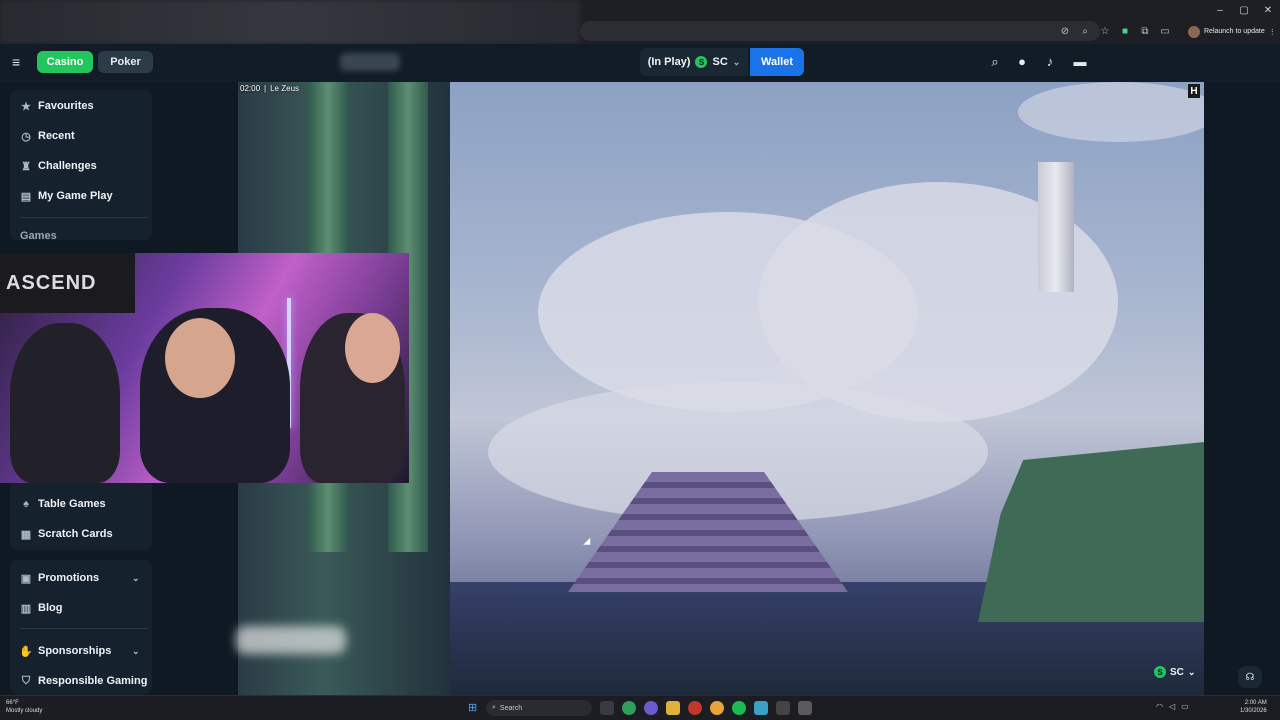  Describe the element at coordinates (291, 640) in the screenshot. I see `blurred-game-button` at that location.